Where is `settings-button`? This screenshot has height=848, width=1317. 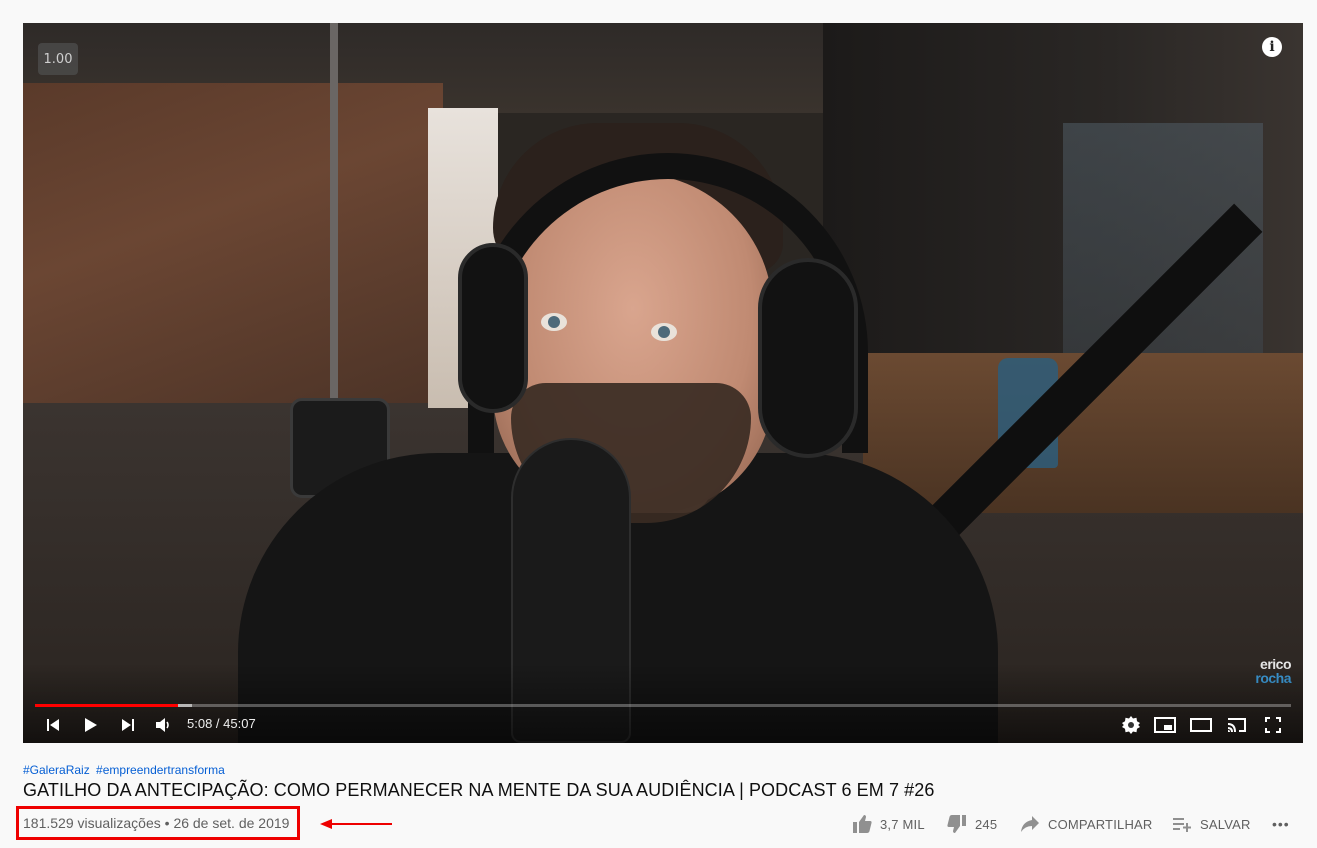 settings-button is located at coordinates (1131, 725).